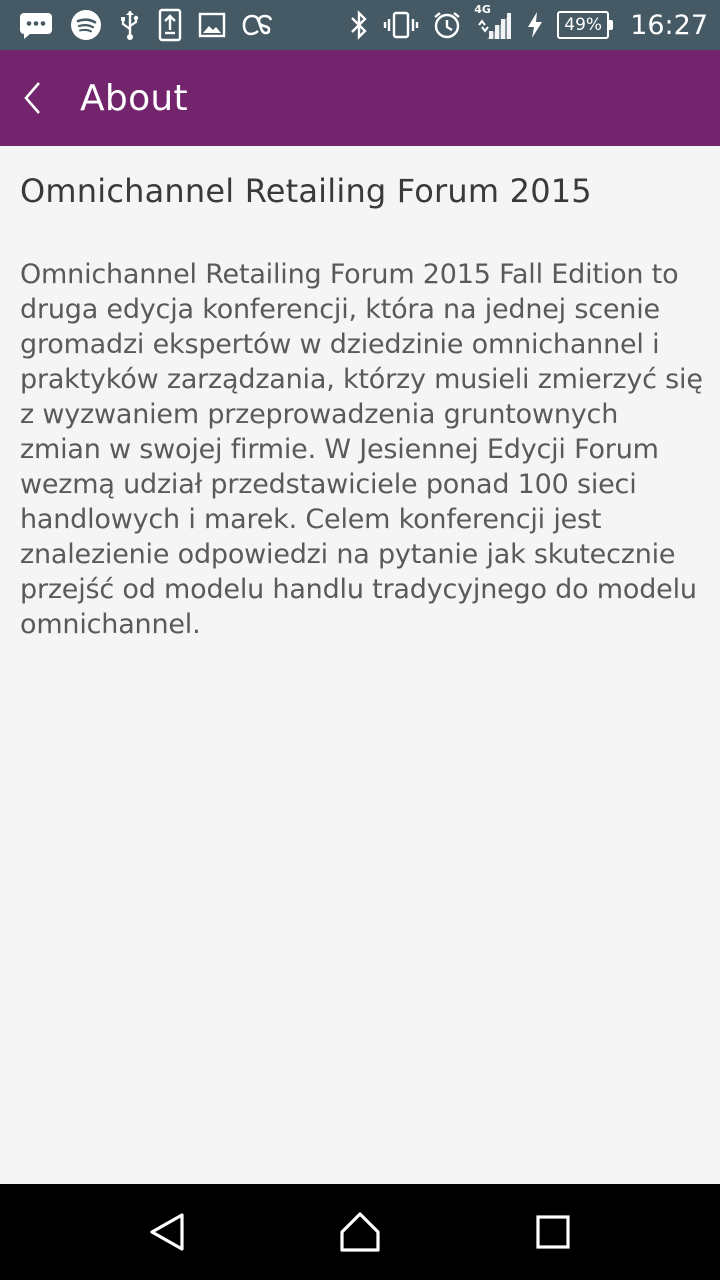 The image size is (720, 1280). Describe the element at coordinates (170, 25) in the screenshot. I see `upload-icon` at that location.